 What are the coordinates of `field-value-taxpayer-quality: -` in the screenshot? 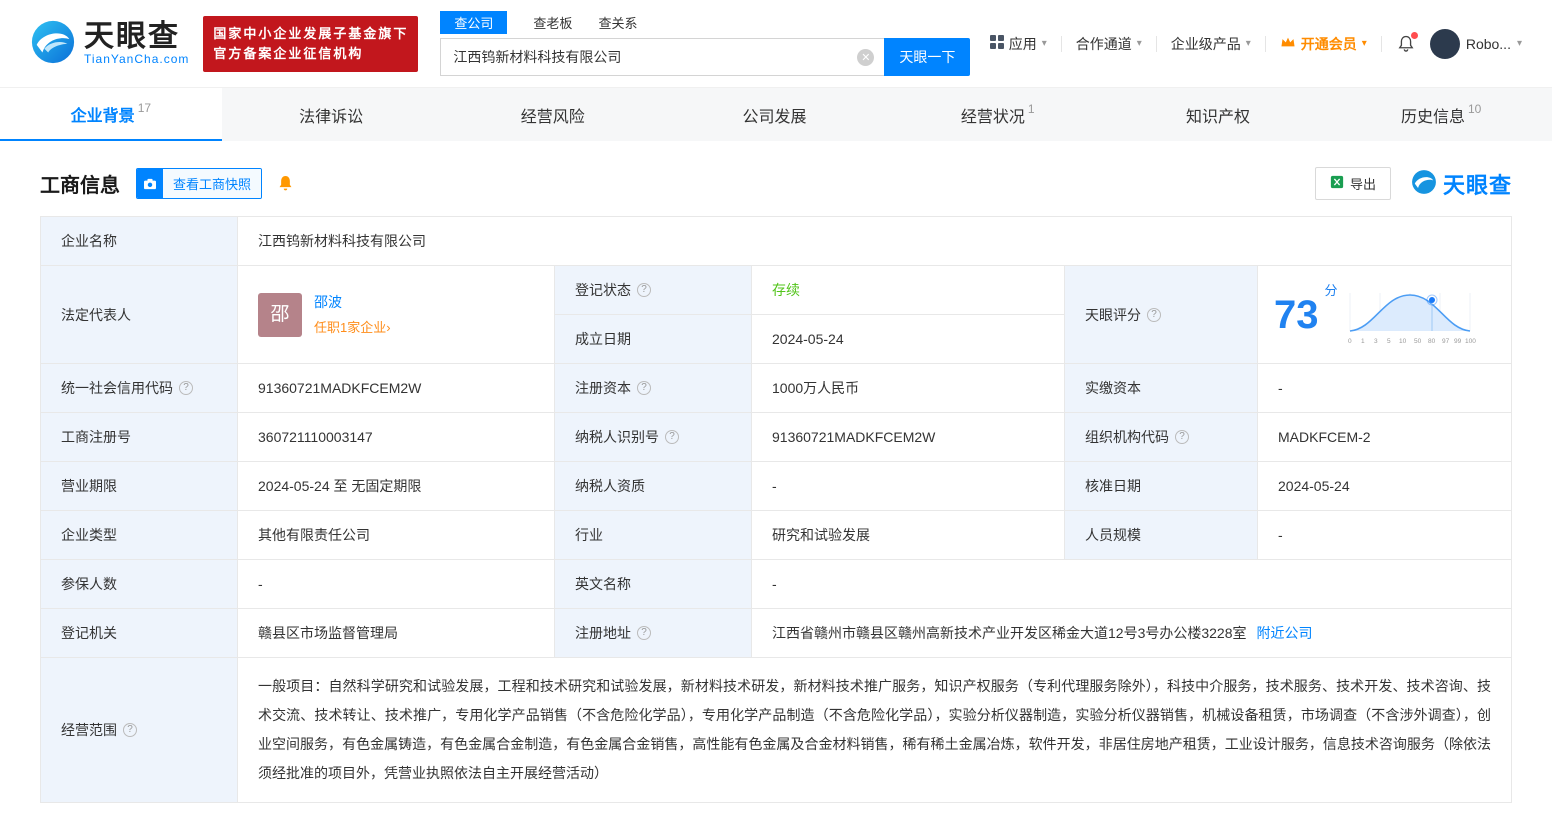 It's located at (908, 486).